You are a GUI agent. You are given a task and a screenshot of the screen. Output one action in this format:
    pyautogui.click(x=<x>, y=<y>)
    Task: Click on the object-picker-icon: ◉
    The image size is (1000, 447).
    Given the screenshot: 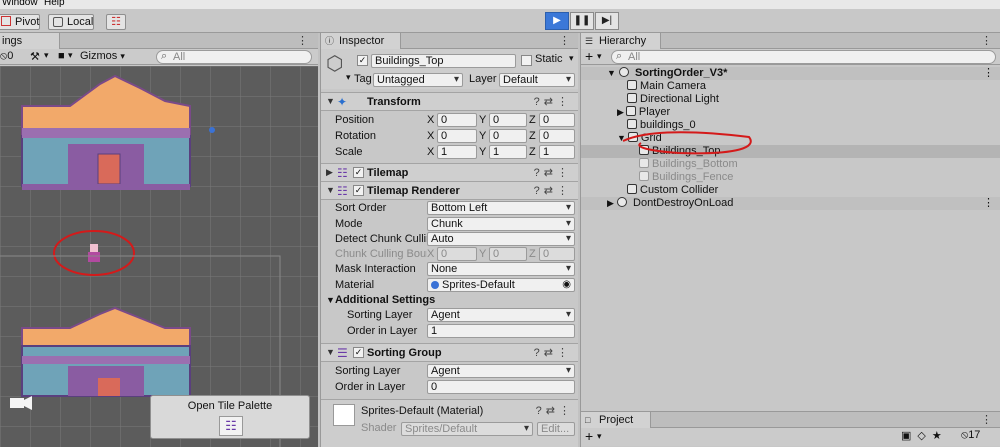 What is the action you would take?
    pyautogui.click(x=566, y=285)
    